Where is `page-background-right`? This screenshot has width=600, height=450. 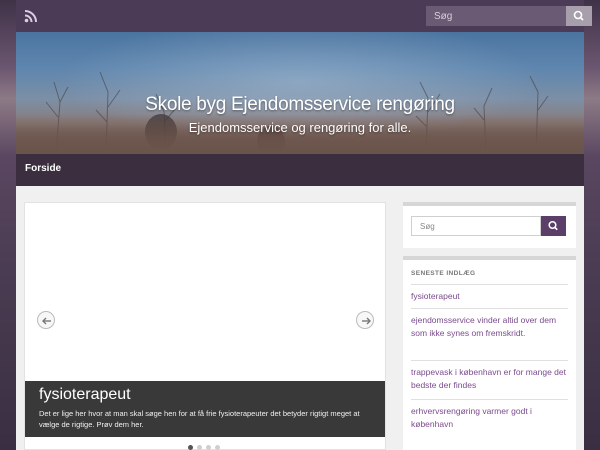
page-background-right is located at coordinates (592, 225).